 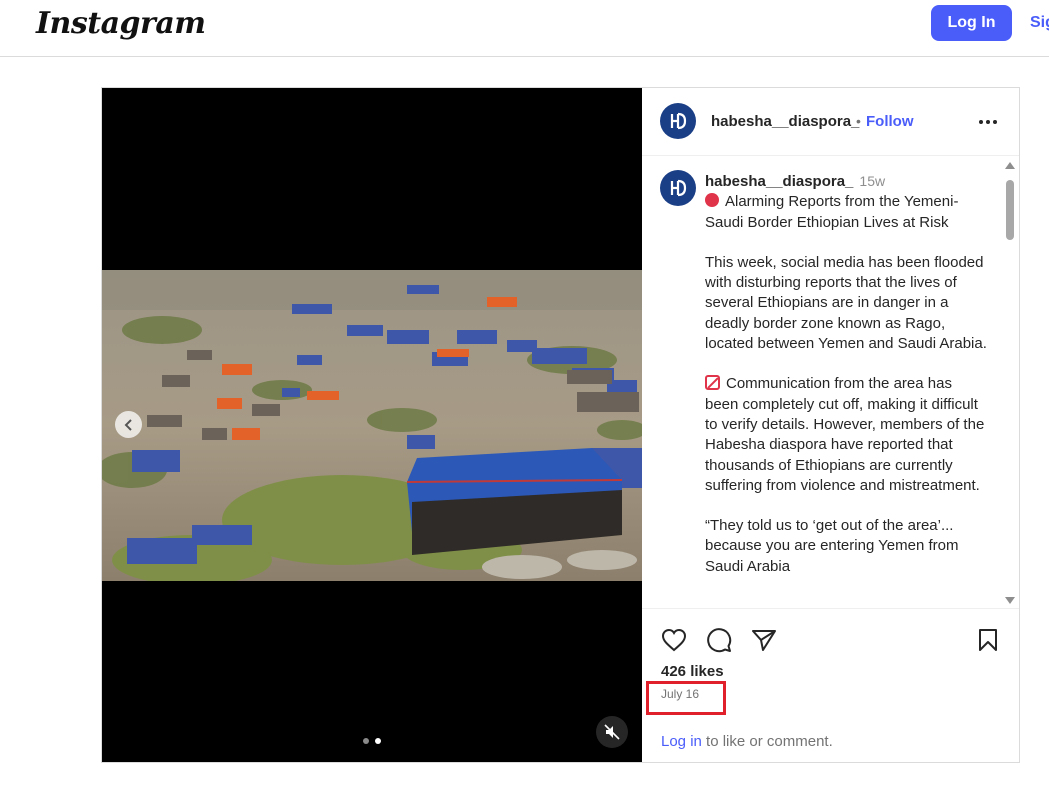 What do you see at coordinates (712, 200) in the screenshot?
I see `red-circle-icon` at bounding box center [712, 200].